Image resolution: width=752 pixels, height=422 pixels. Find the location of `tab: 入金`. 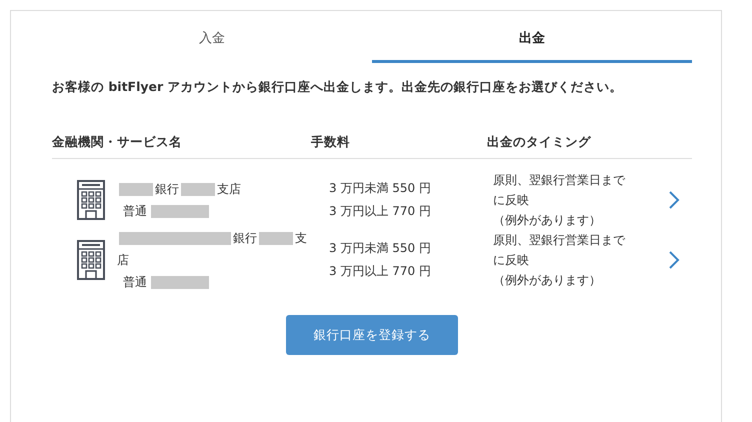

tab: 入金 is located at coordinates (212, 37).